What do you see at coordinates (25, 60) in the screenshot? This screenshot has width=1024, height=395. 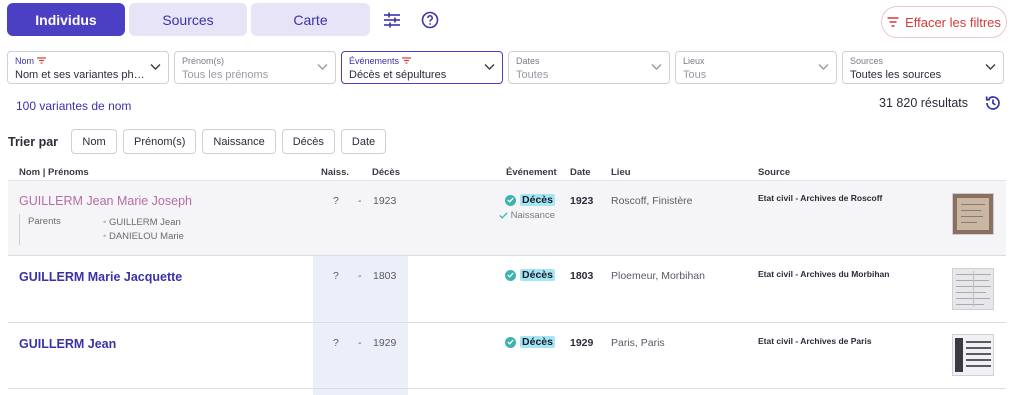 I see `filter-nom-label: Nom` at bounding box center [25, 60].